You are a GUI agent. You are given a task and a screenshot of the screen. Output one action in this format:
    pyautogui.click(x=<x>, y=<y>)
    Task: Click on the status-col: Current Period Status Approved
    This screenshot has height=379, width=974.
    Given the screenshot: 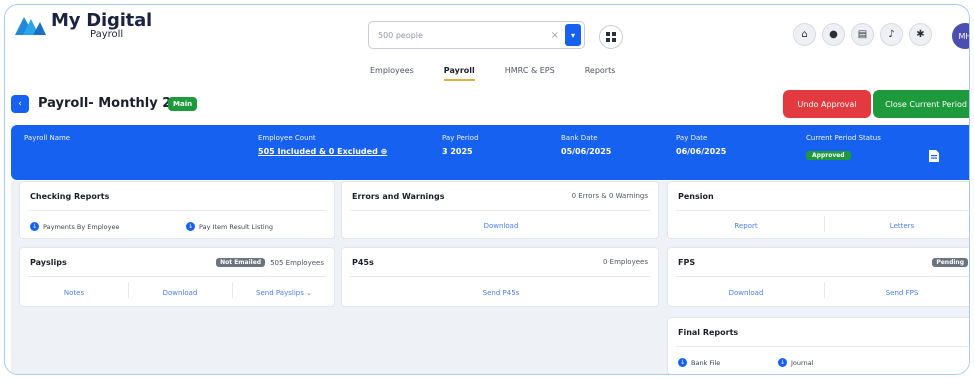 What is the action you would take?
    pyautogui.click(x=843, y=147)
    